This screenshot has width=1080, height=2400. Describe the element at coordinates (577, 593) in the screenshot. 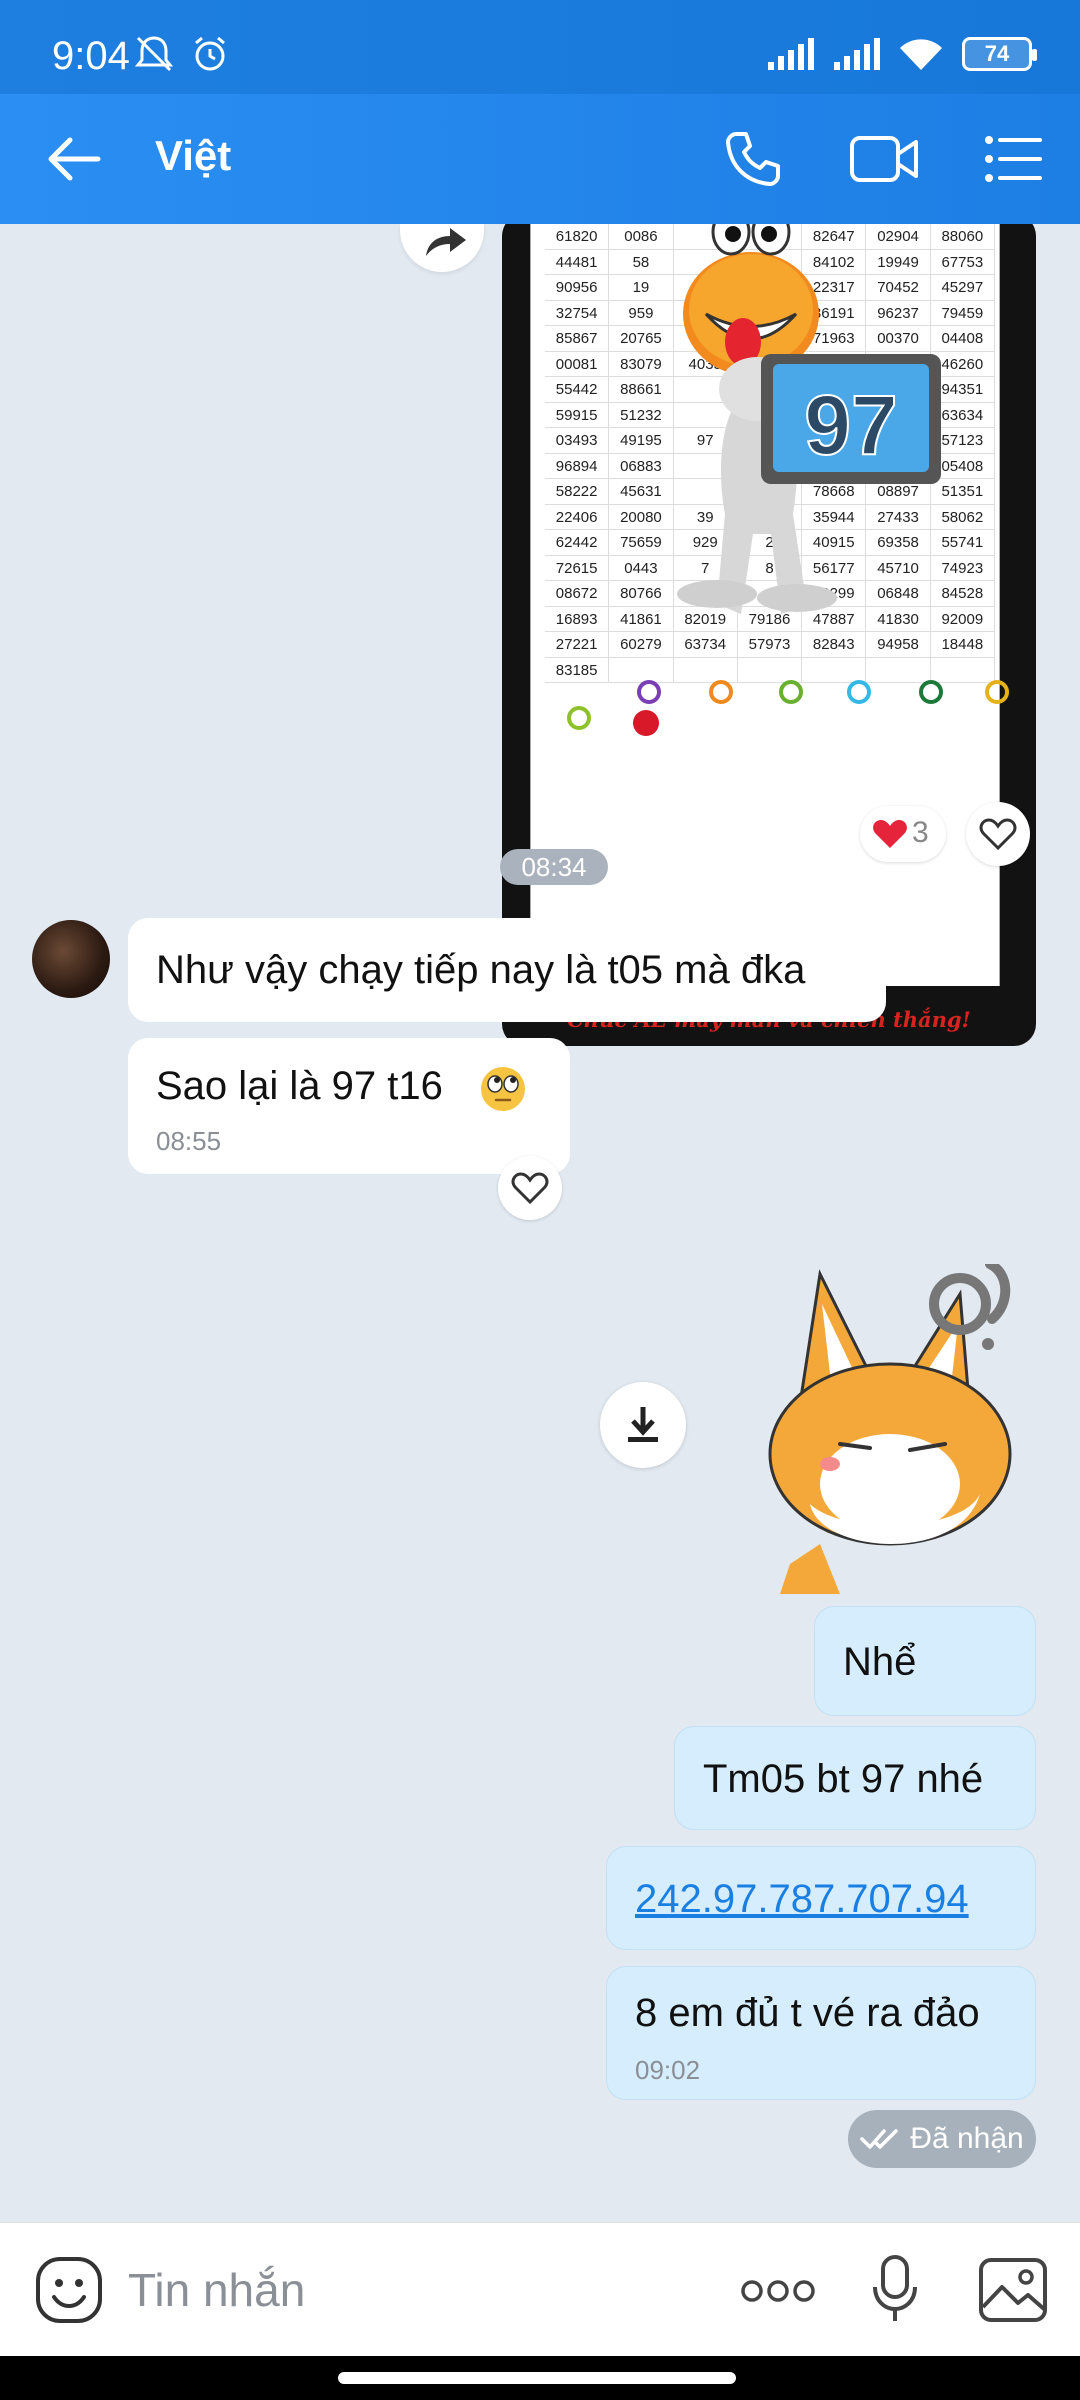

I see `grid-cell: 08672` at that location.